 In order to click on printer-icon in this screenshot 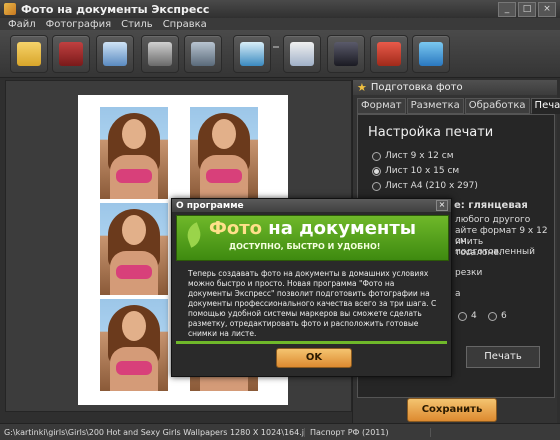, I will do `click(160, 54)`.